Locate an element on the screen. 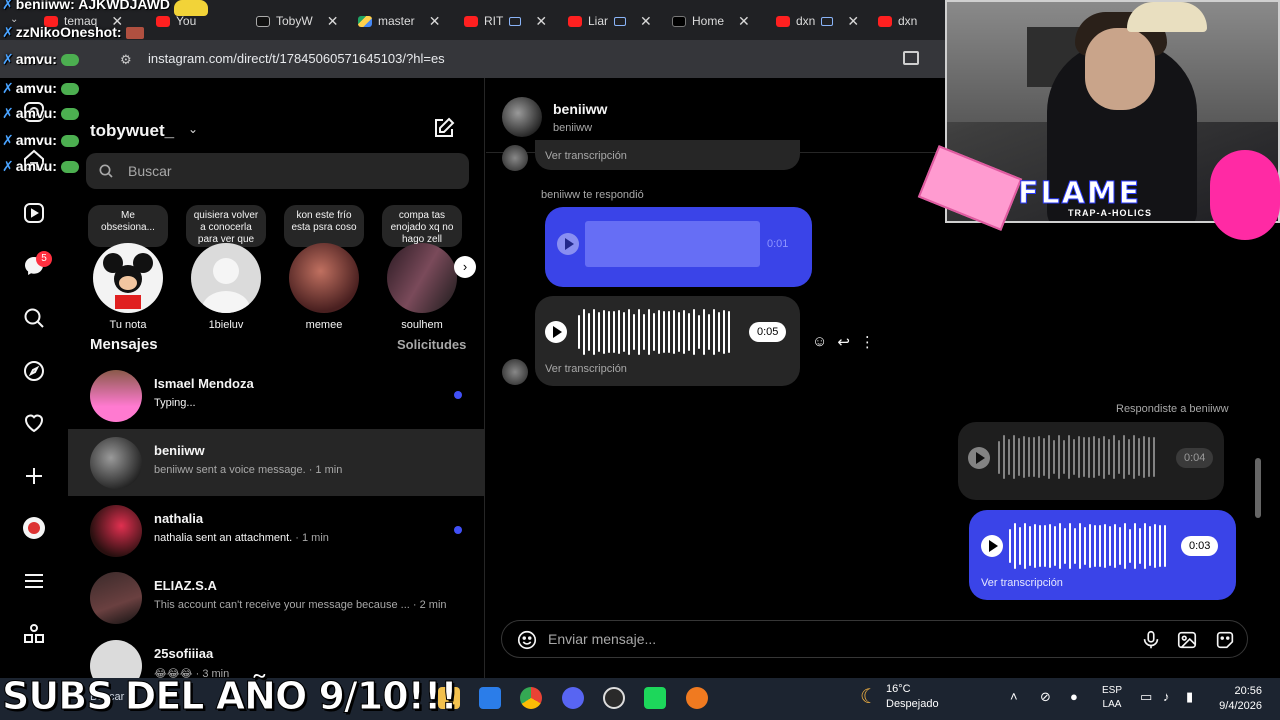  explore-icon is located at coordinates (34, 371).